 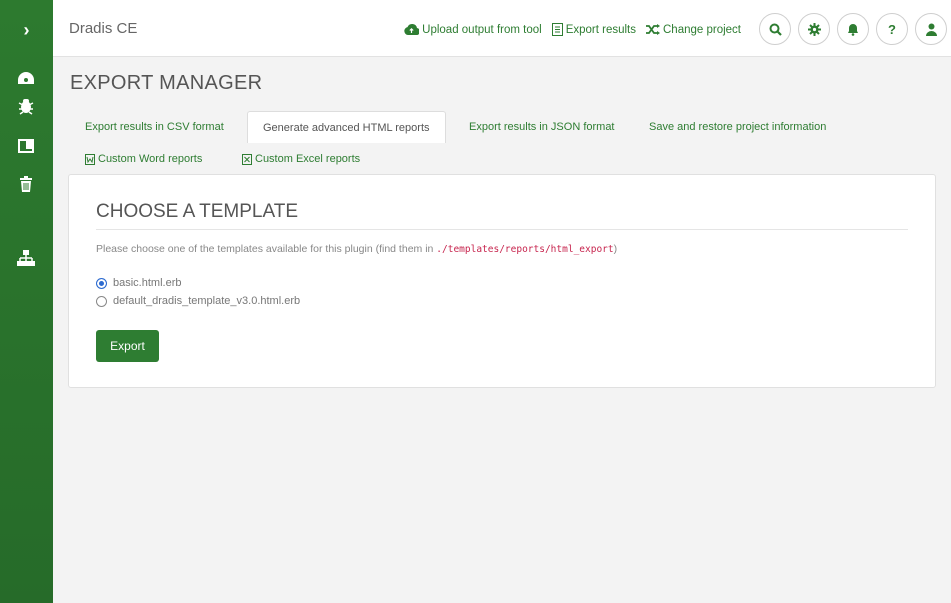 I want to click on template-option-basic: basic.html.erb, so click(x=138, y=283).